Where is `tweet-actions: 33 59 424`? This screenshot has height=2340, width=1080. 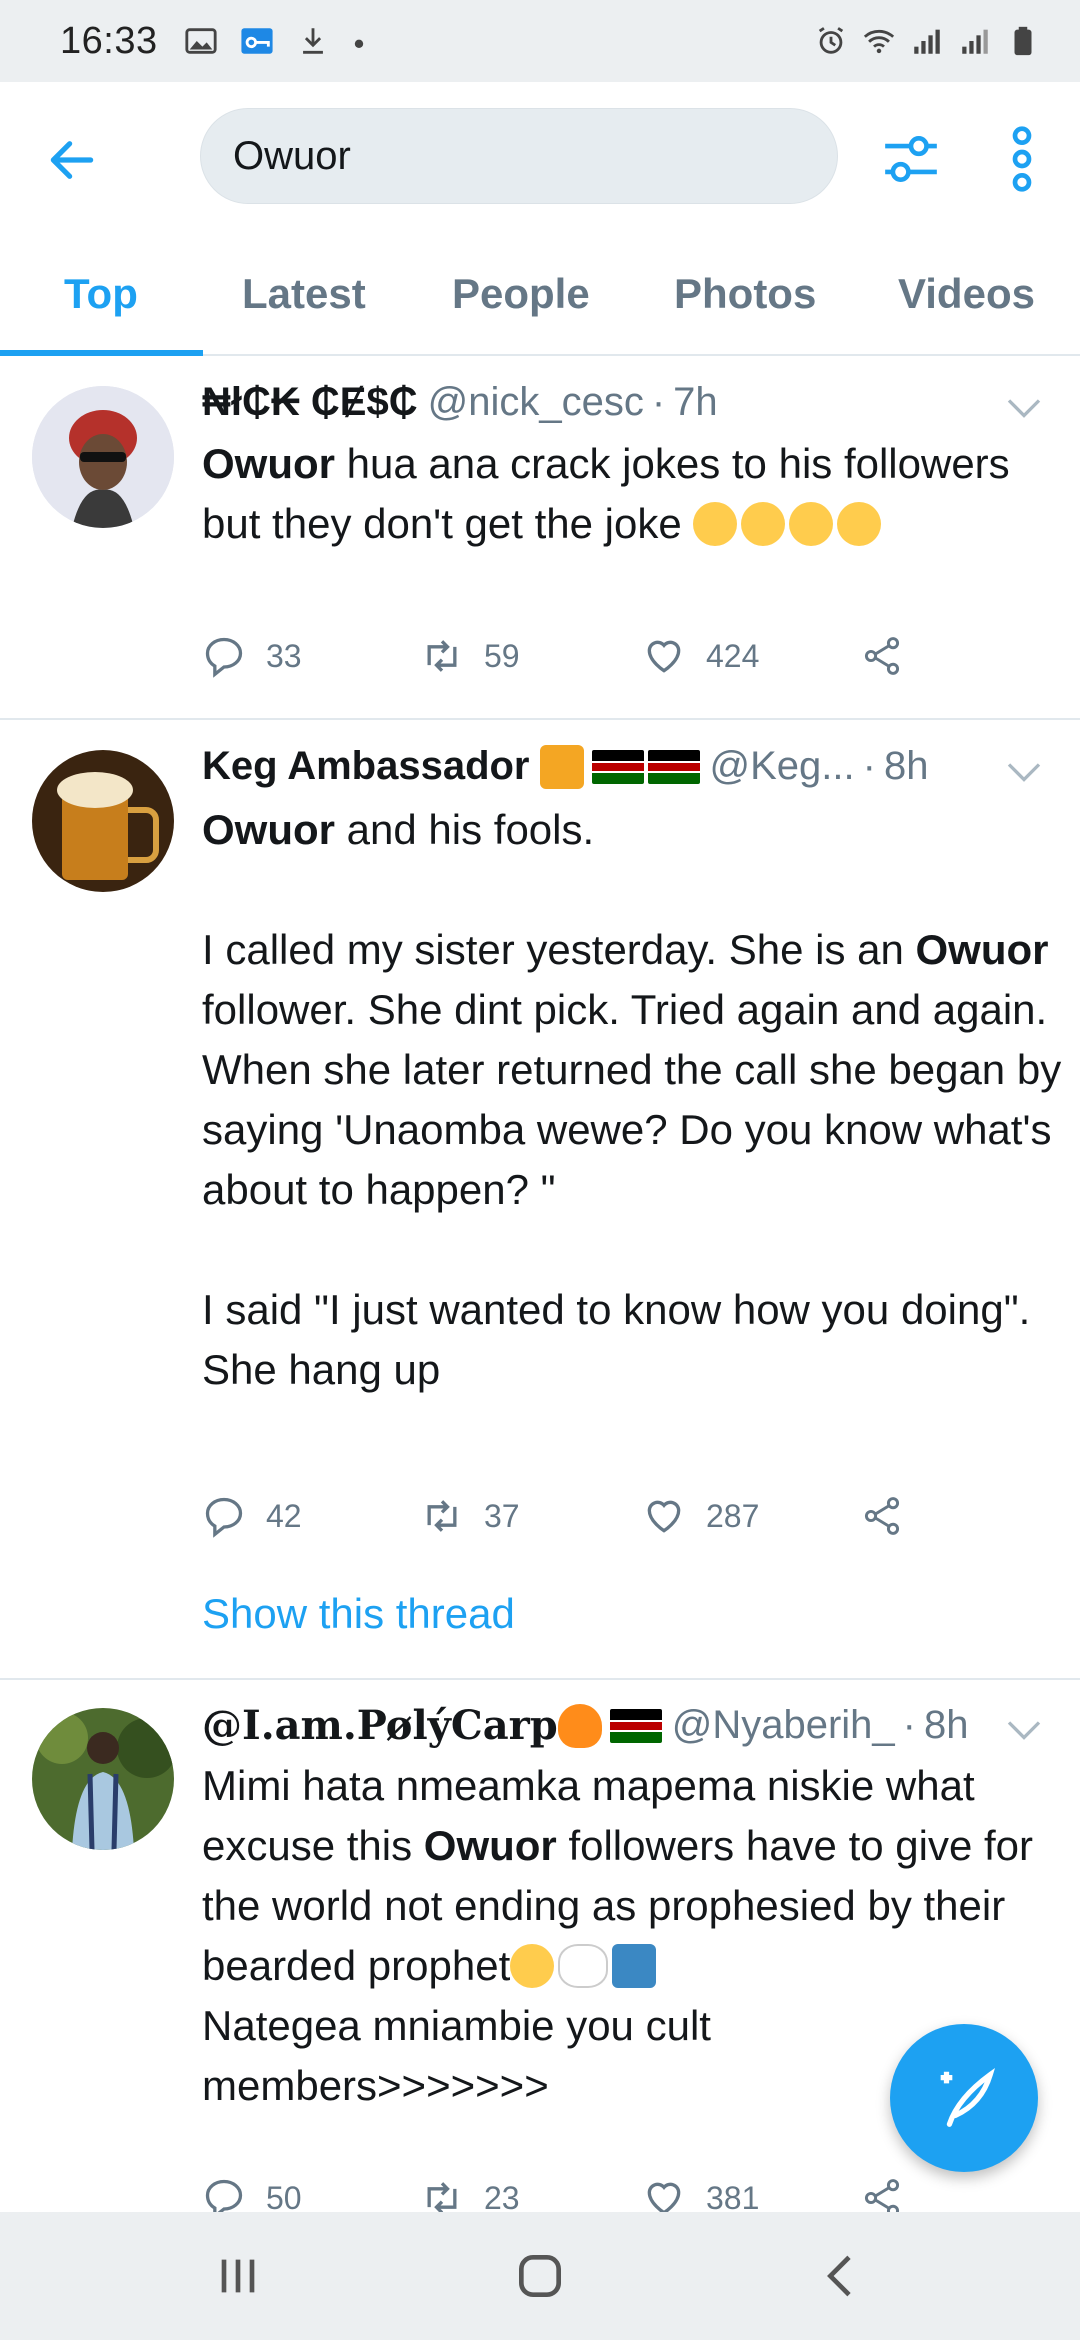
tweet-actions: 33 59 424 is located at coordinates (562, 664).